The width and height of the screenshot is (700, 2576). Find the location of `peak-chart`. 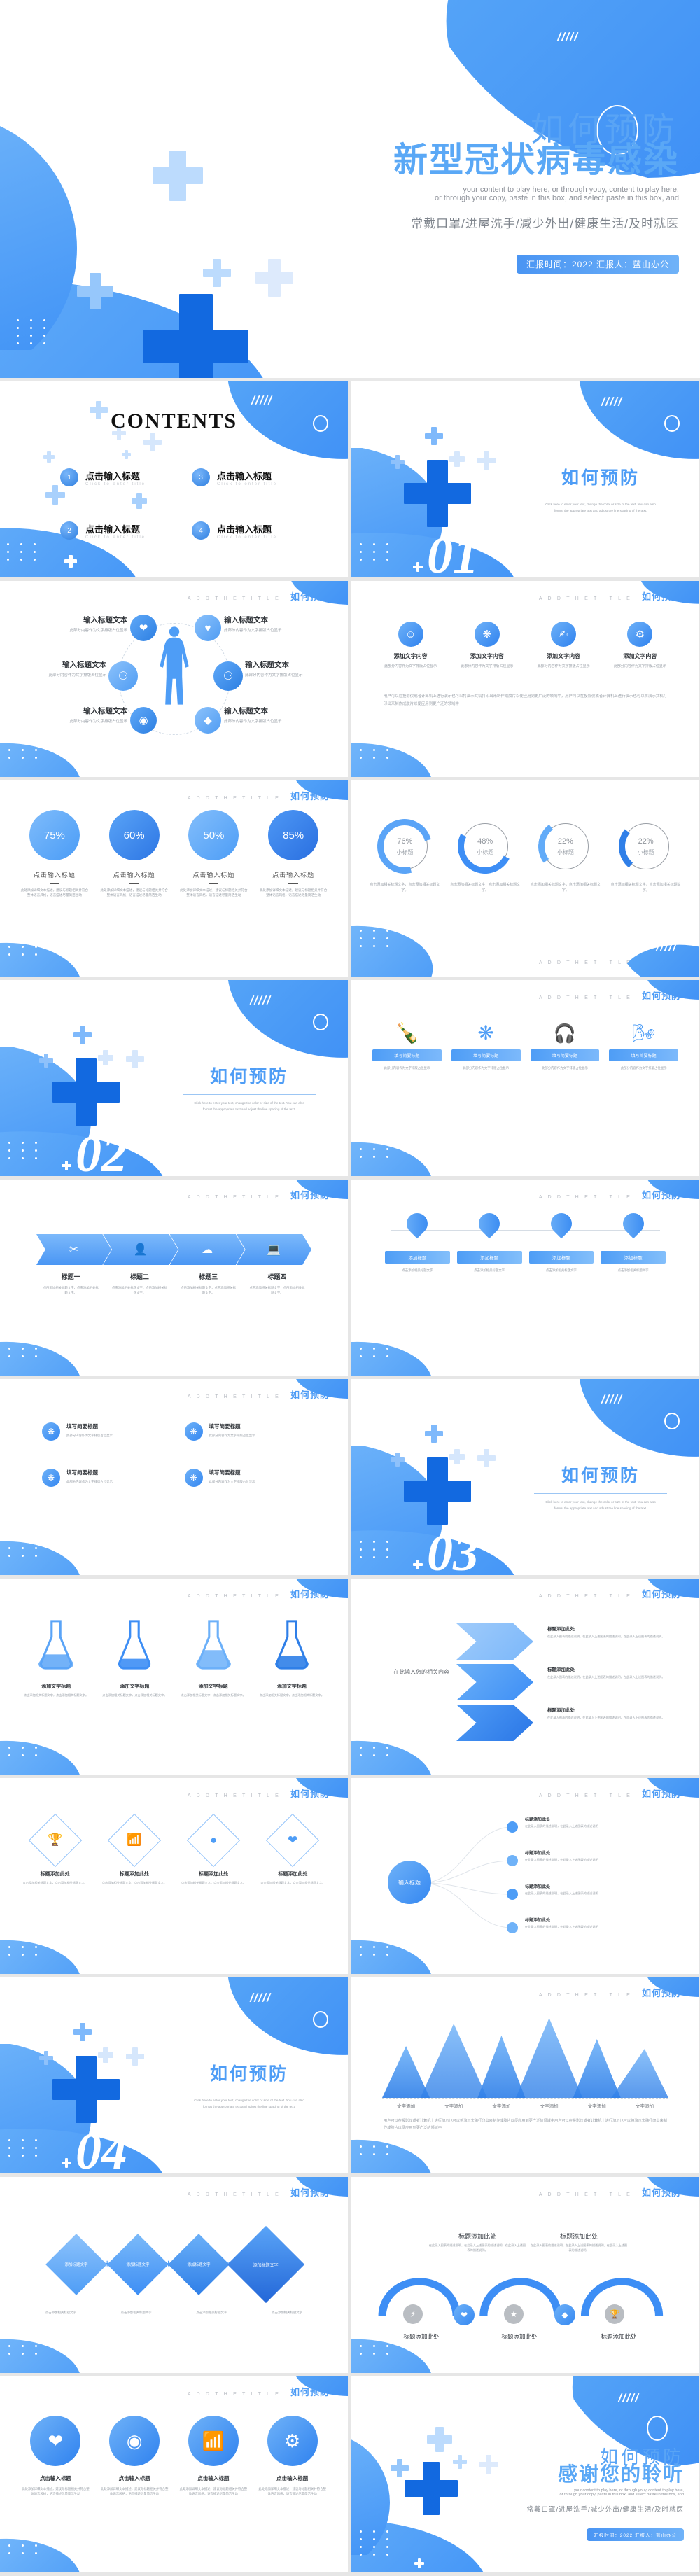

peak-chart is located at coordinates (525, 2056).